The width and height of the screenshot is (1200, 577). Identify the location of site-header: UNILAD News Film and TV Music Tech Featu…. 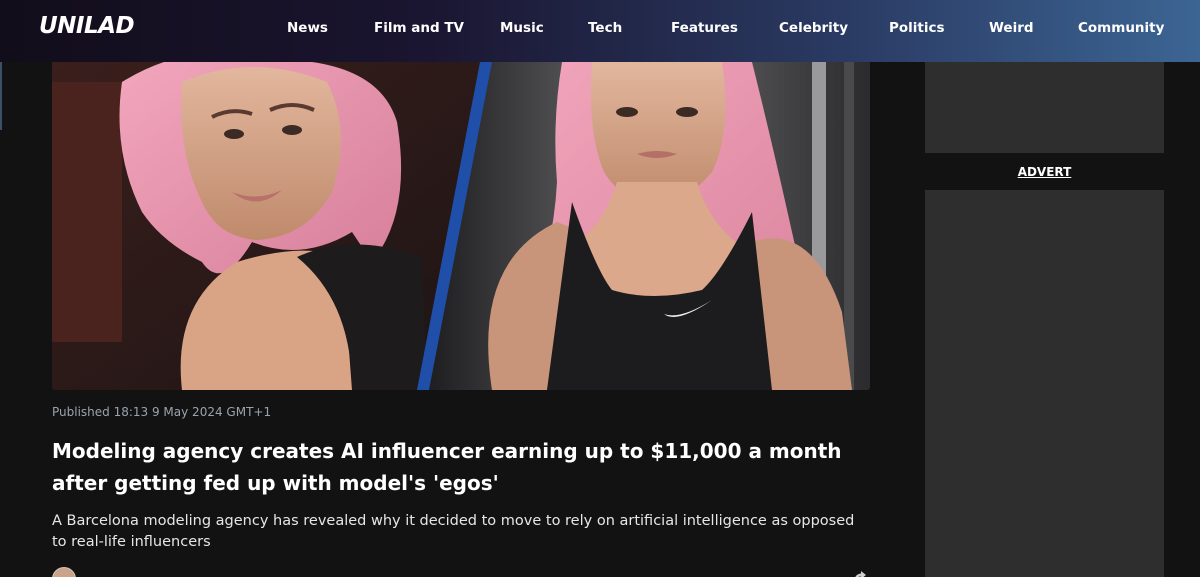
(600, 31).